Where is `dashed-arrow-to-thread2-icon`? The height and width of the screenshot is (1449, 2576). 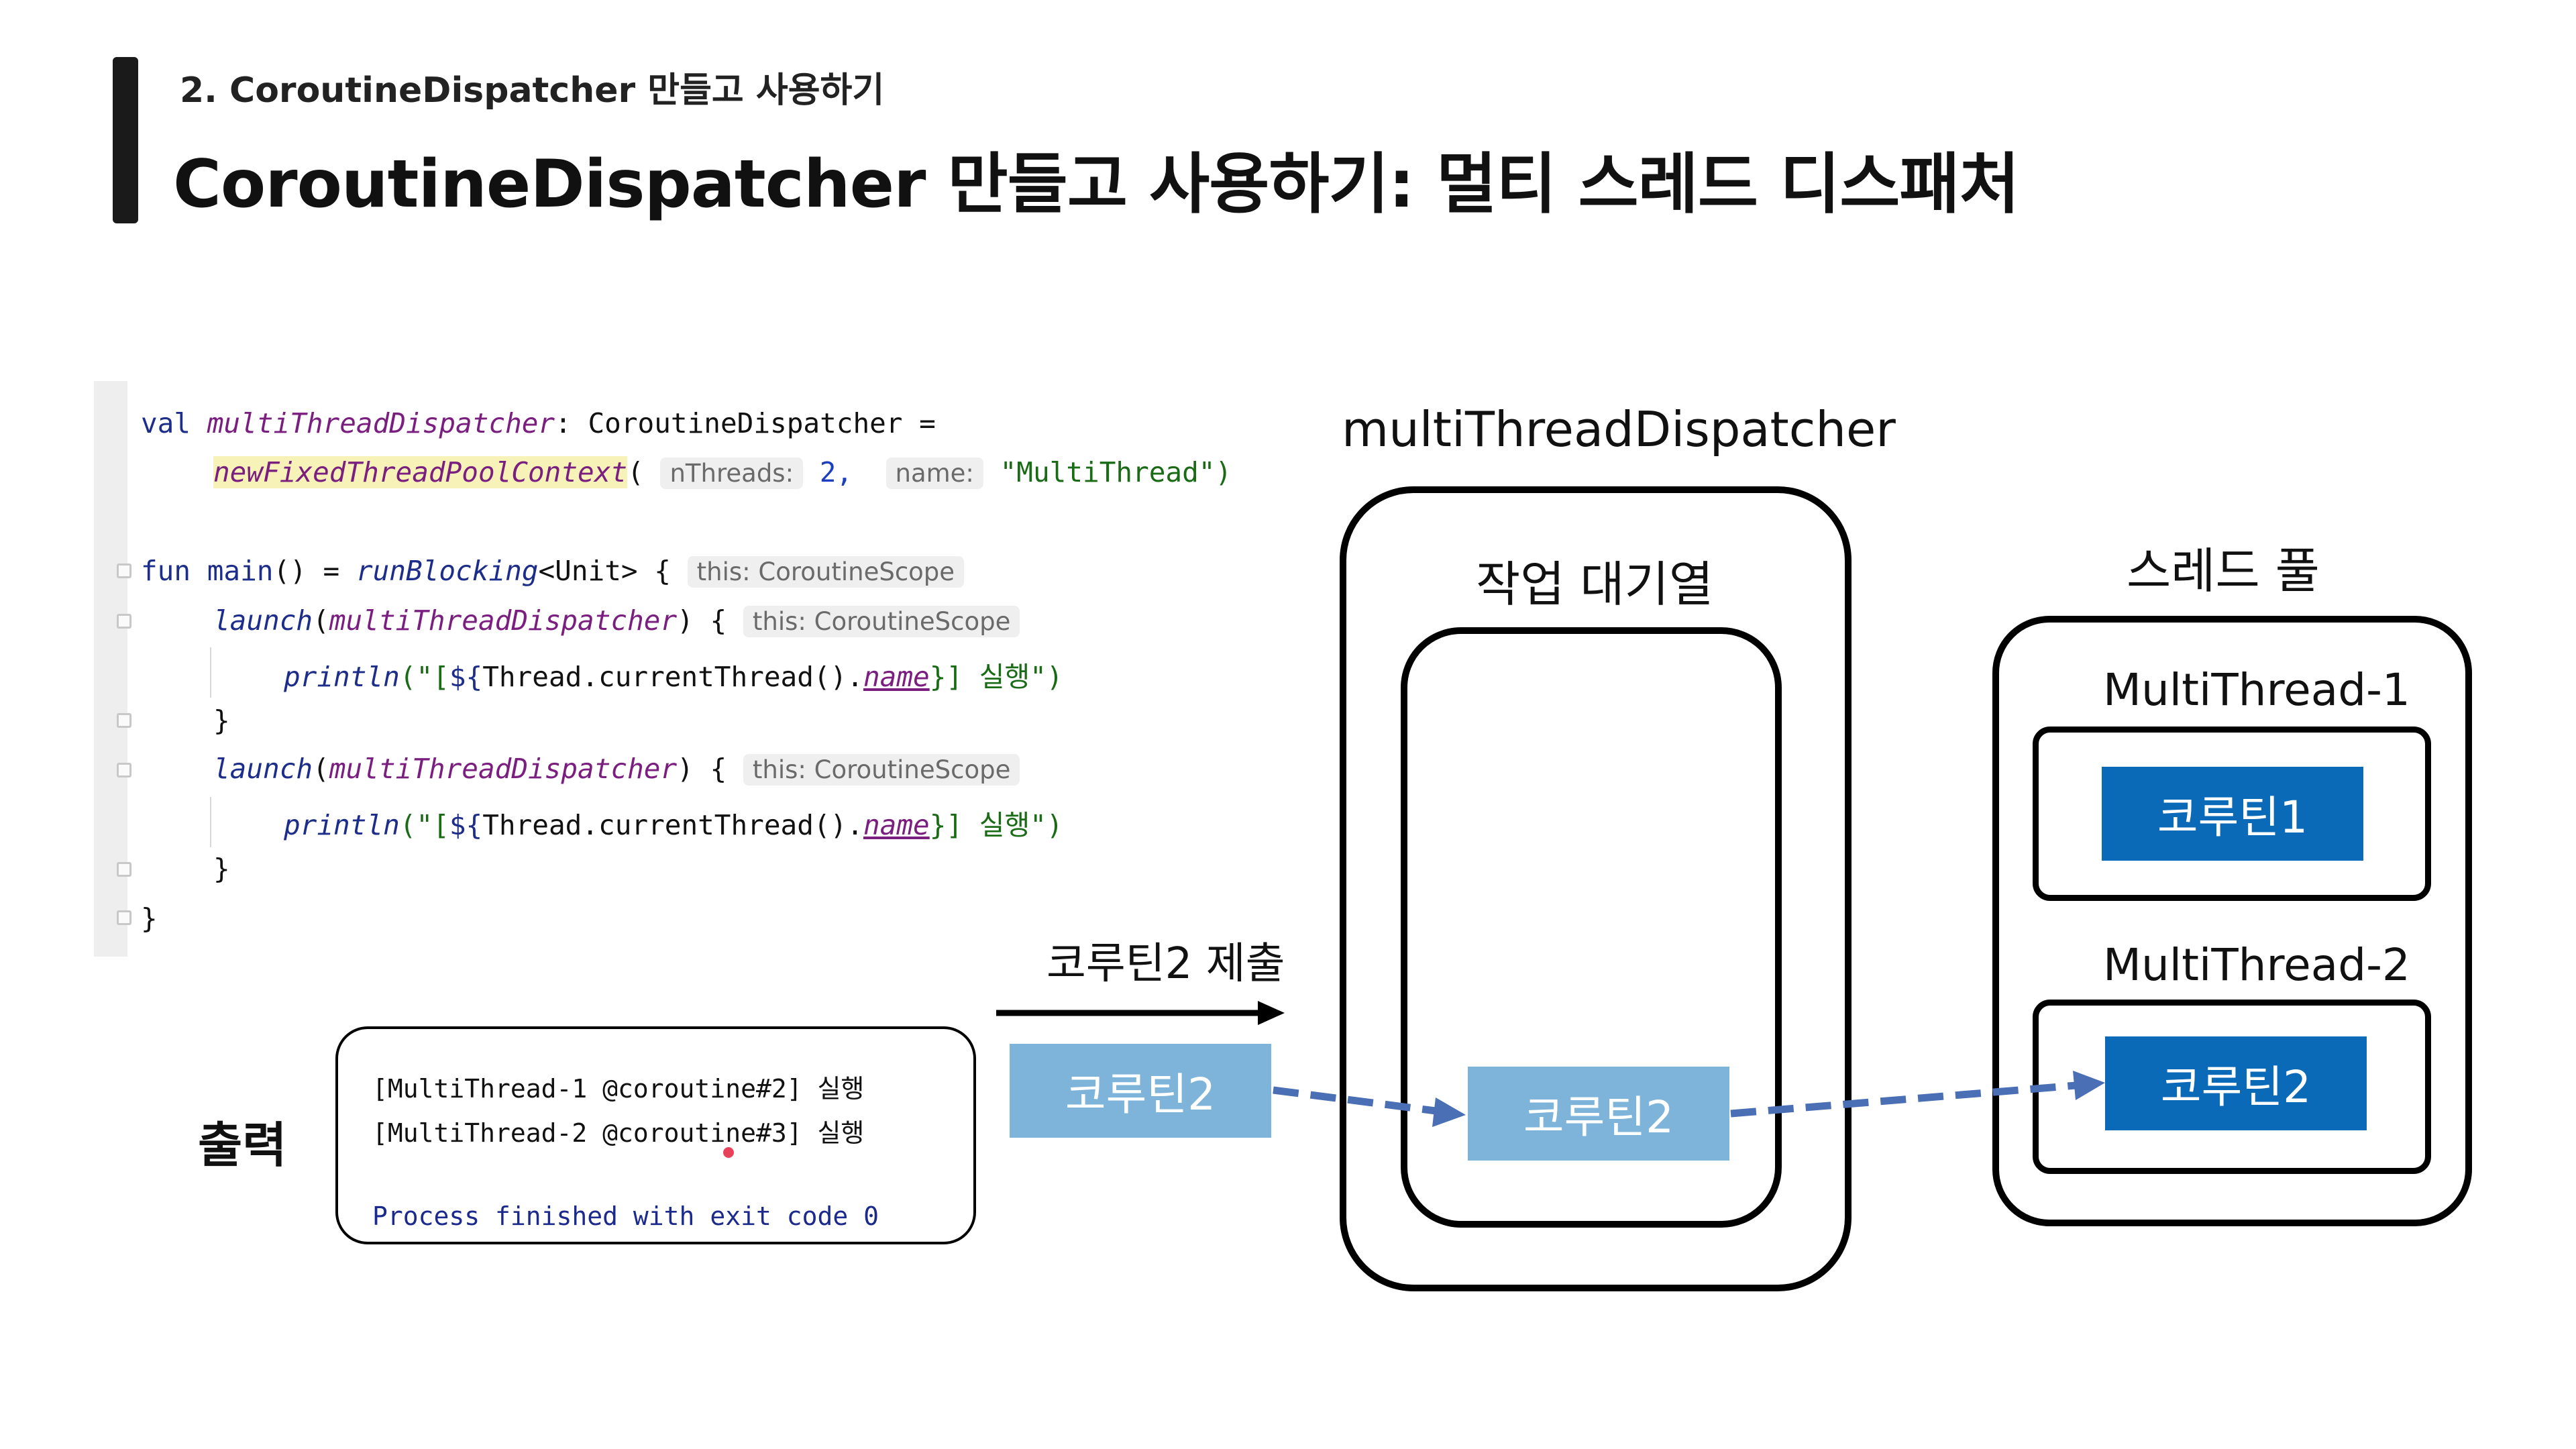 dashed-arrow-to-thread2-icon is located at coordinates (1917, 1094).